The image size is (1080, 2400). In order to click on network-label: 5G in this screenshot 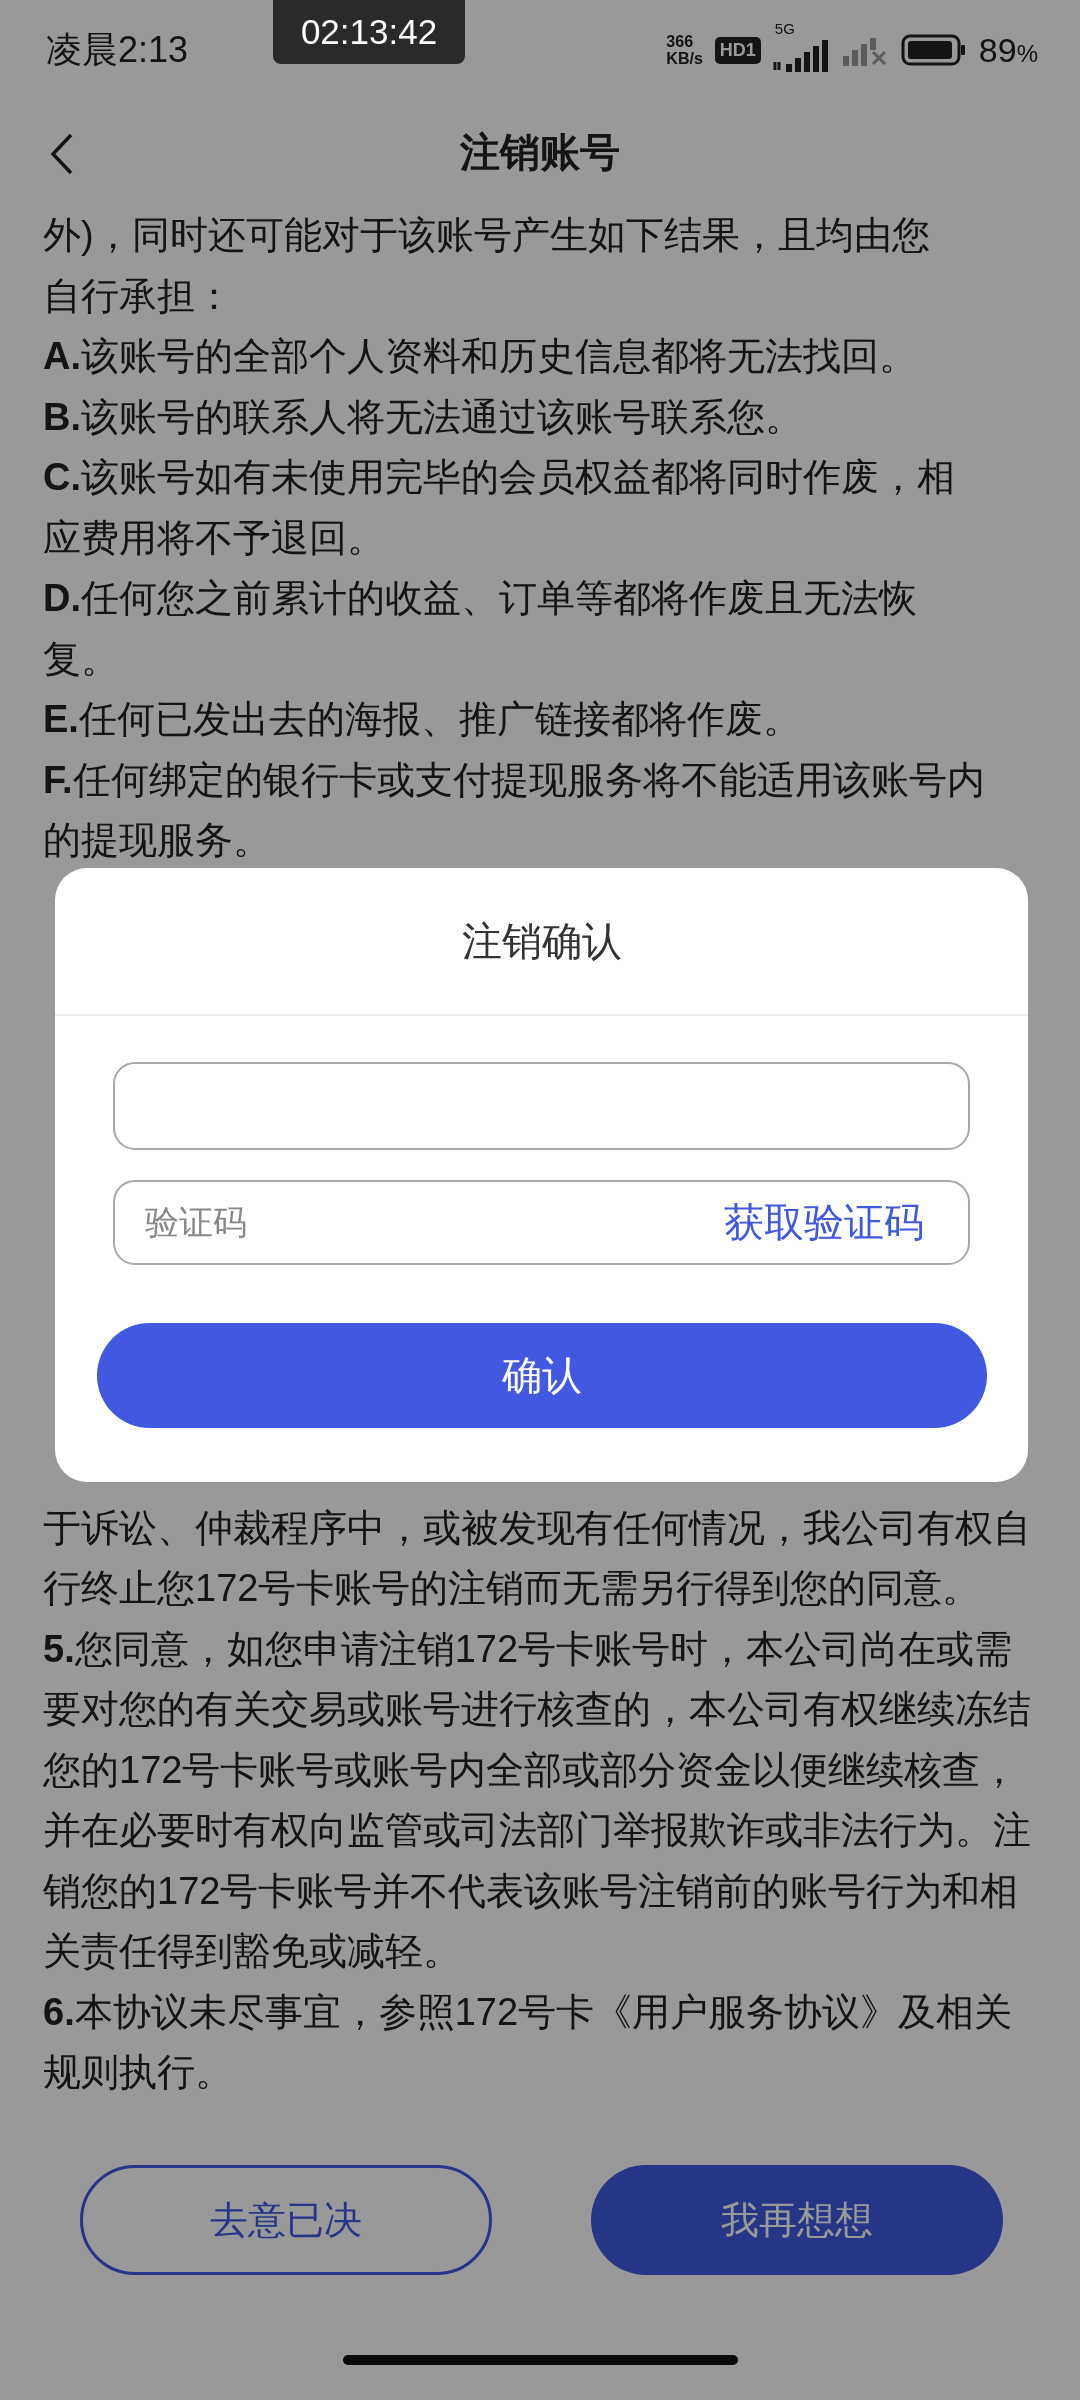, I will do `click(784, 28)`.